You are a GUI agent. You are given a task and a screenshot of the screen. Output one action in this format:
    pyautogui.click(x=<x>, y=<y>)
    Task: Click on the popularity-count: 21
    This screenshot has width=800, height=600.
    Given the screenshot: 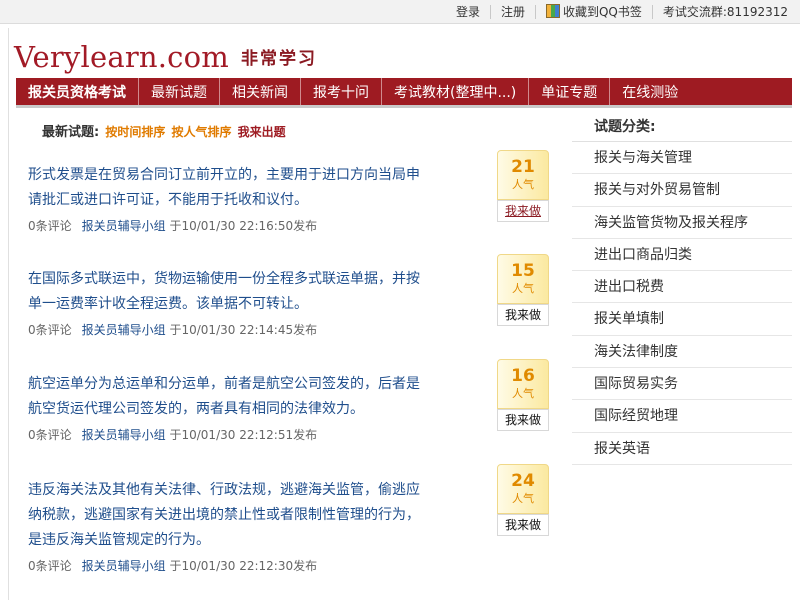 What is the action you would take?
    pyautogui.click(x=523, y=167)
    